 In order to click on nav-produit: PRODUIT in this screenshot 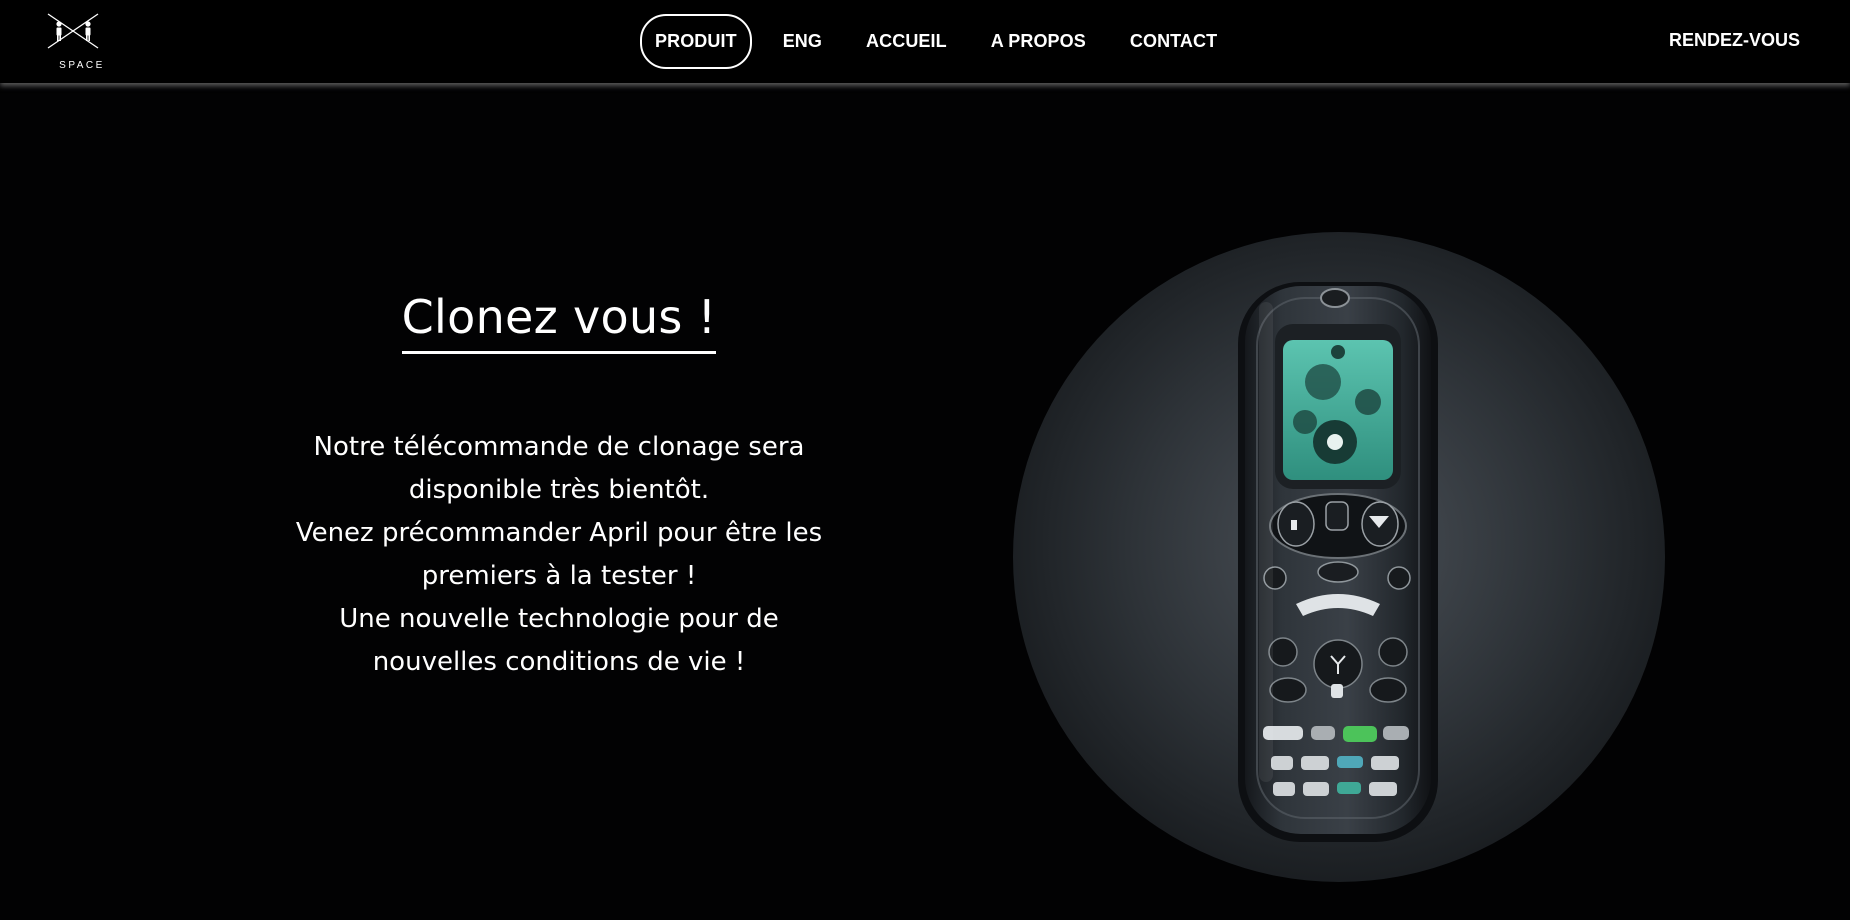, I will do `click(696, 41)`.